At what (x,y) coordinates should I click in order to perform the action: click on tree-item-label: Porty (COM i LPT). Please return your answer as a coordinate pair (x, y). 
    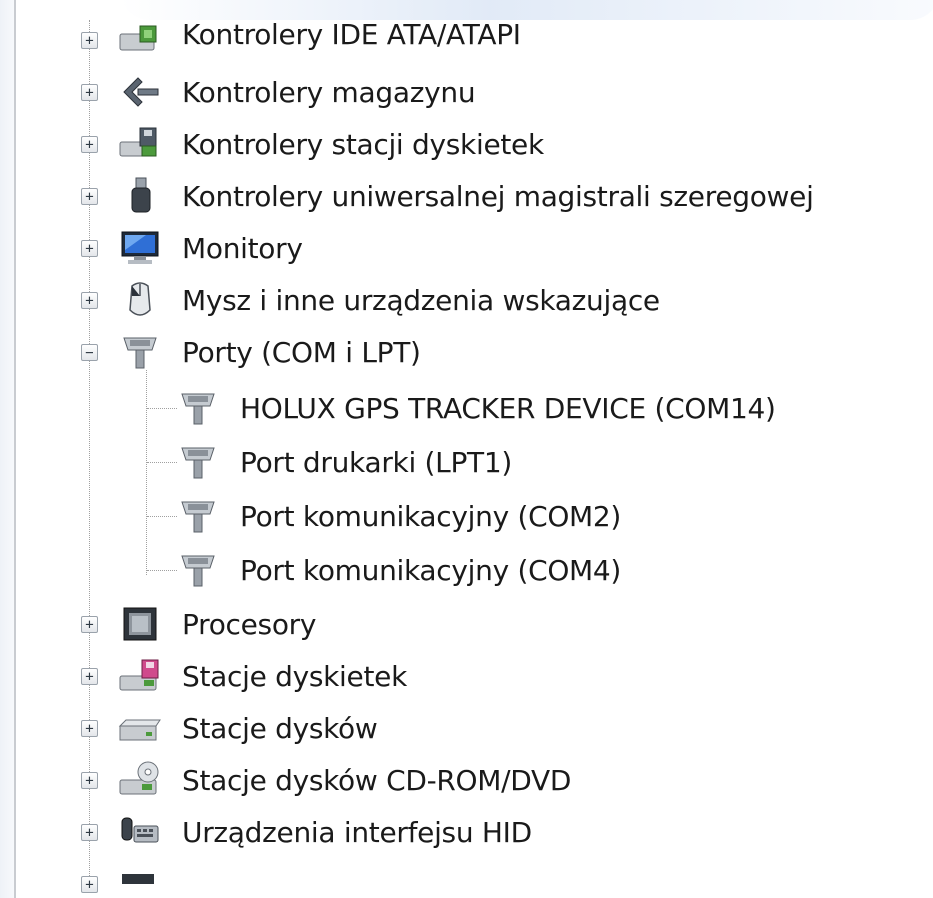
    Looking at the image, I should click on (301, 352).